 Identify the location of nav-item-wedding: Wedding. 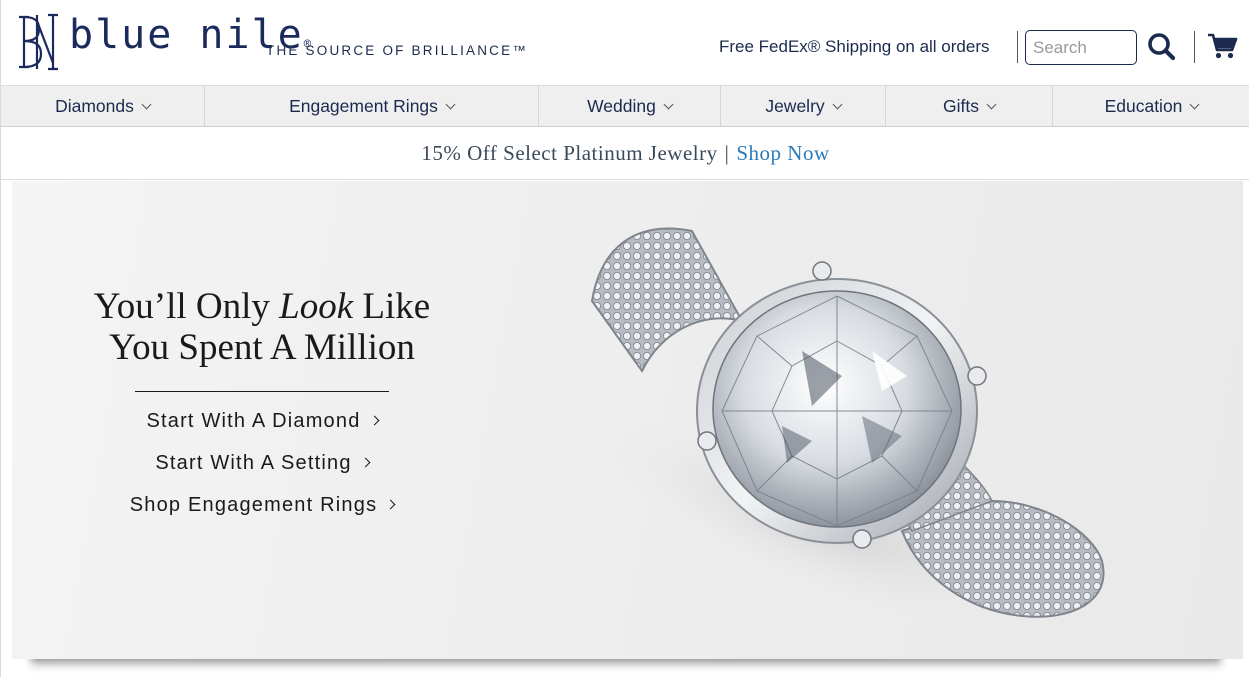
(630, 106).